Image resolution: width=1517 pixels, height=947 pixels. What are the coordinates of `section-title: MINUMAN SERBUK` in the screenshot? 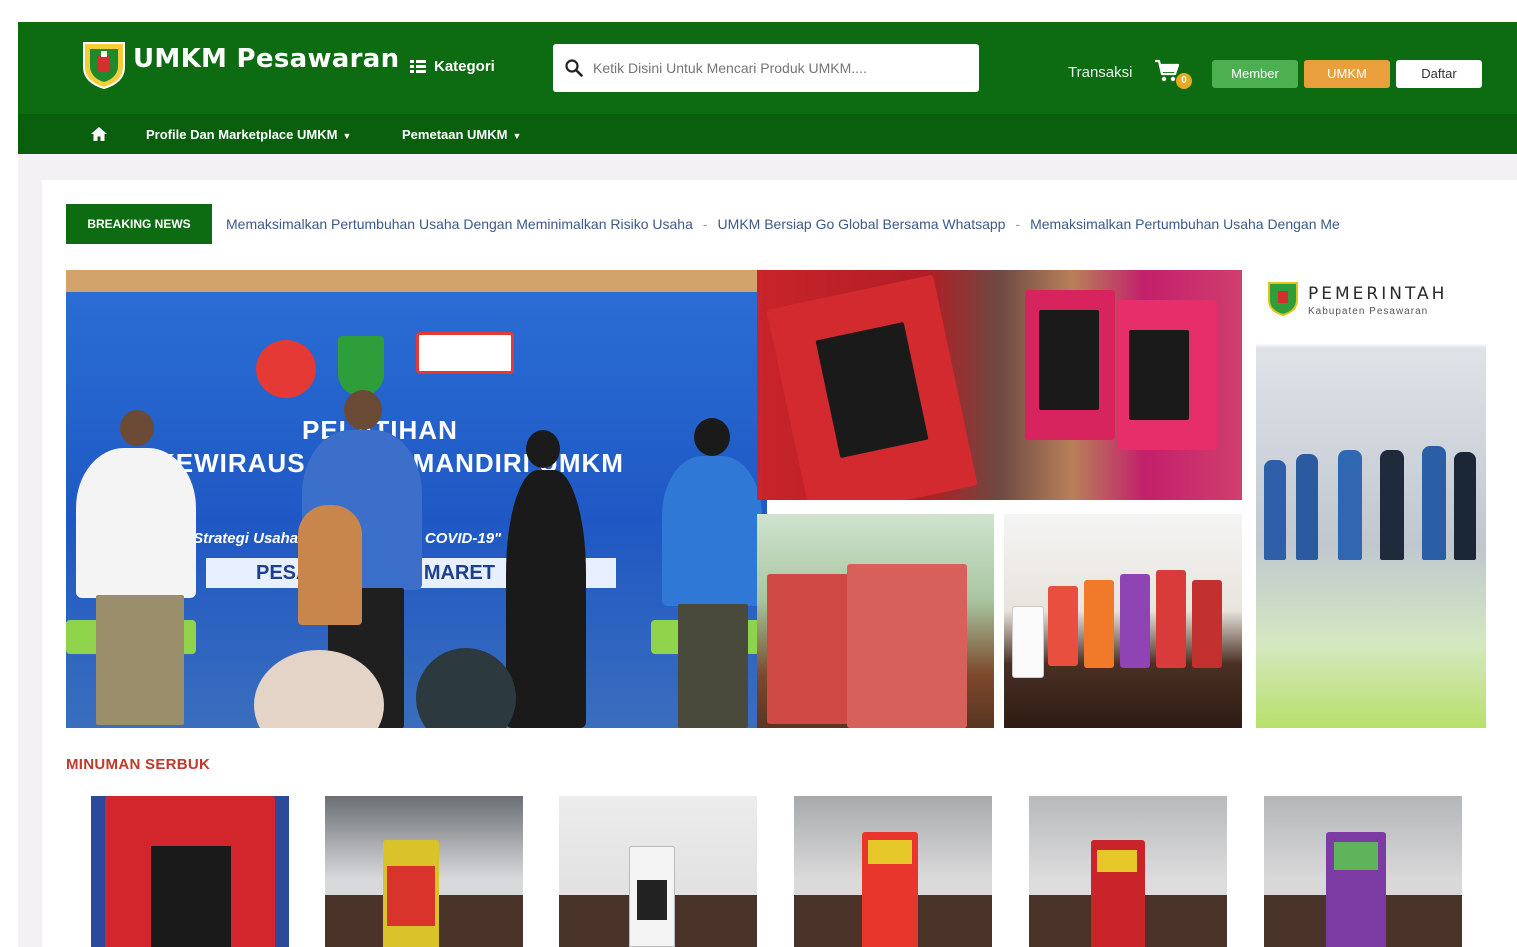 It's located at (138, 764).